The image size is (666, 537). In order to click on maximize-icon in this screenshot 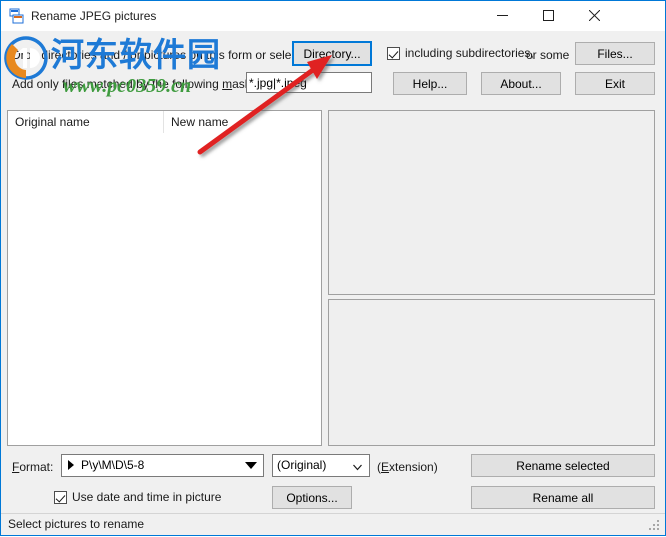, I will do `click(548, 15)`.